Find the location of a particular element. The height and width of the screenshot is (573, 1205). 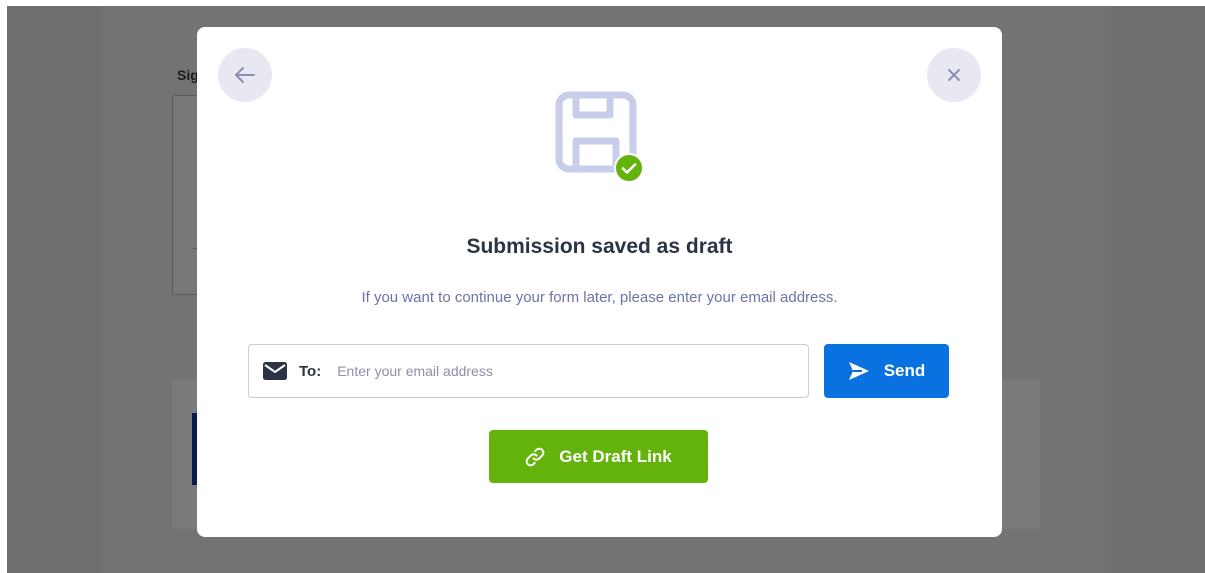

get-draft-link-button: Get Draft Link is located at coordinates (598, 456).